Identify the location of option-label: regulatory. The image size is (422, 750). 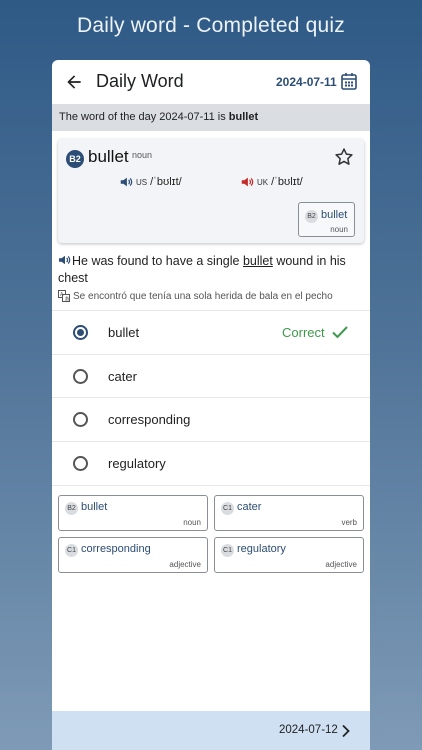
(137, 463).